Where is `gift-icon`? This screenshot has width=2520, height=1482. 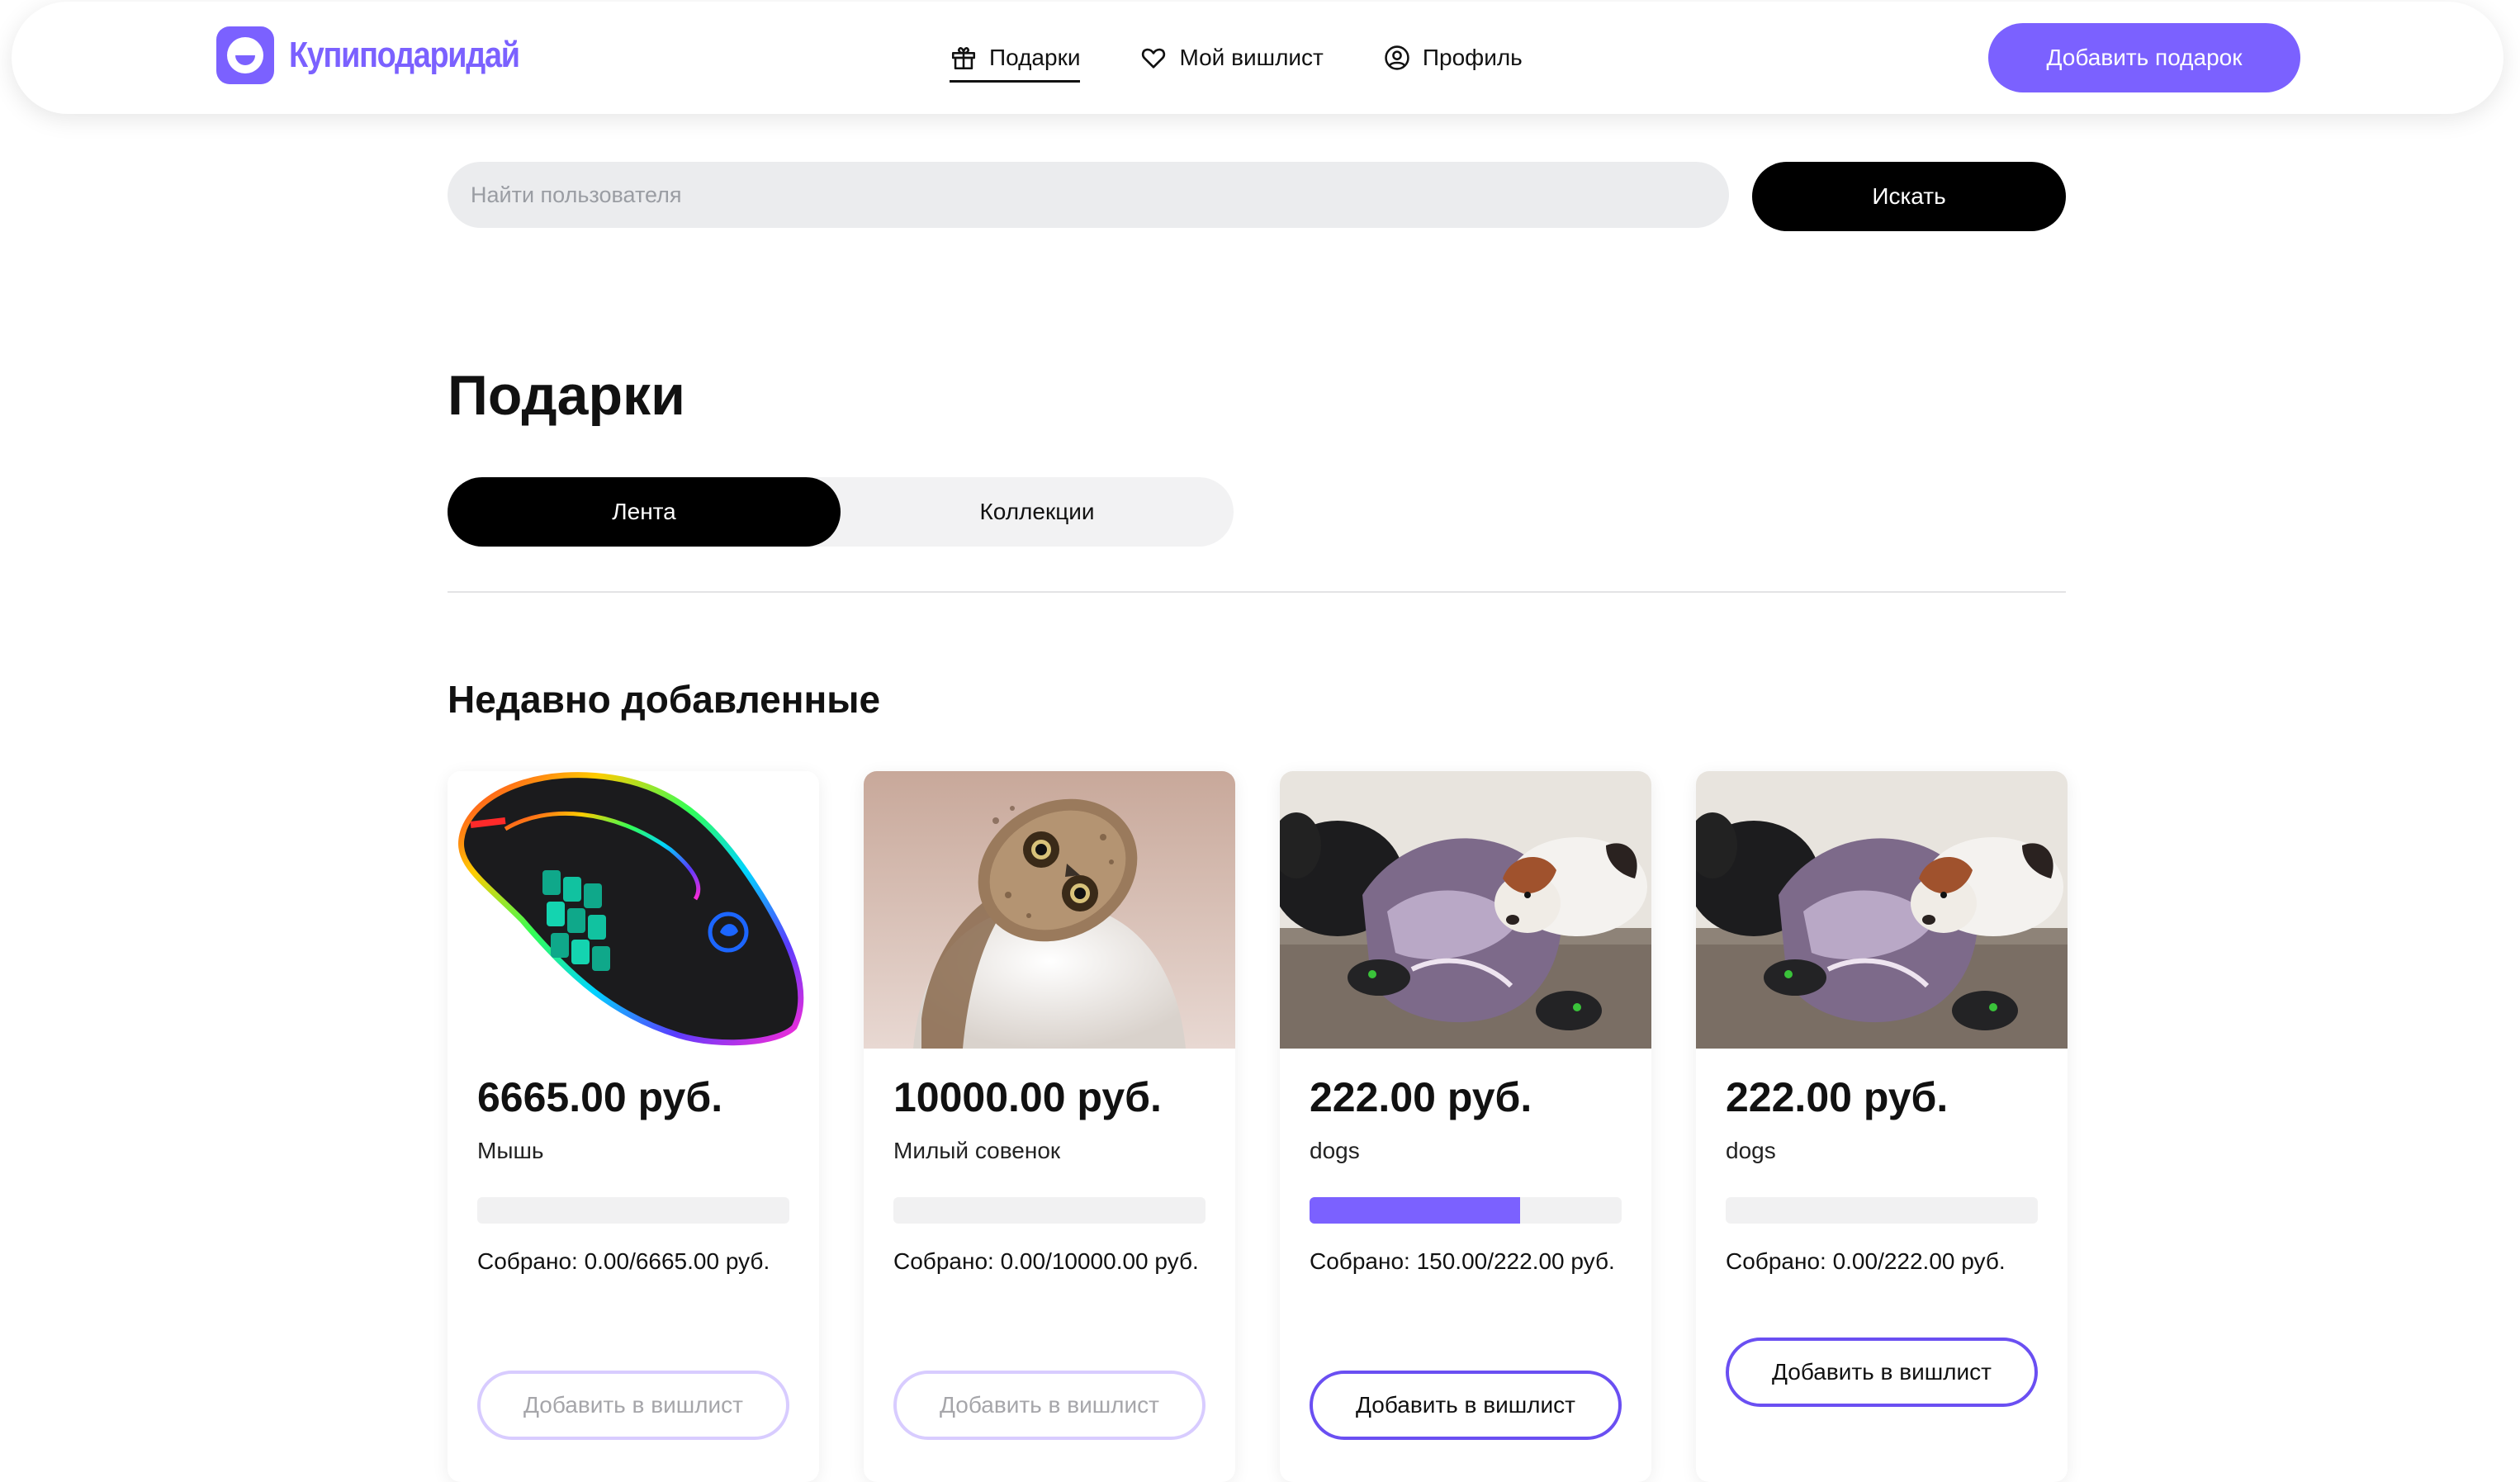 gift-icon is located at coordinates (964, 58).